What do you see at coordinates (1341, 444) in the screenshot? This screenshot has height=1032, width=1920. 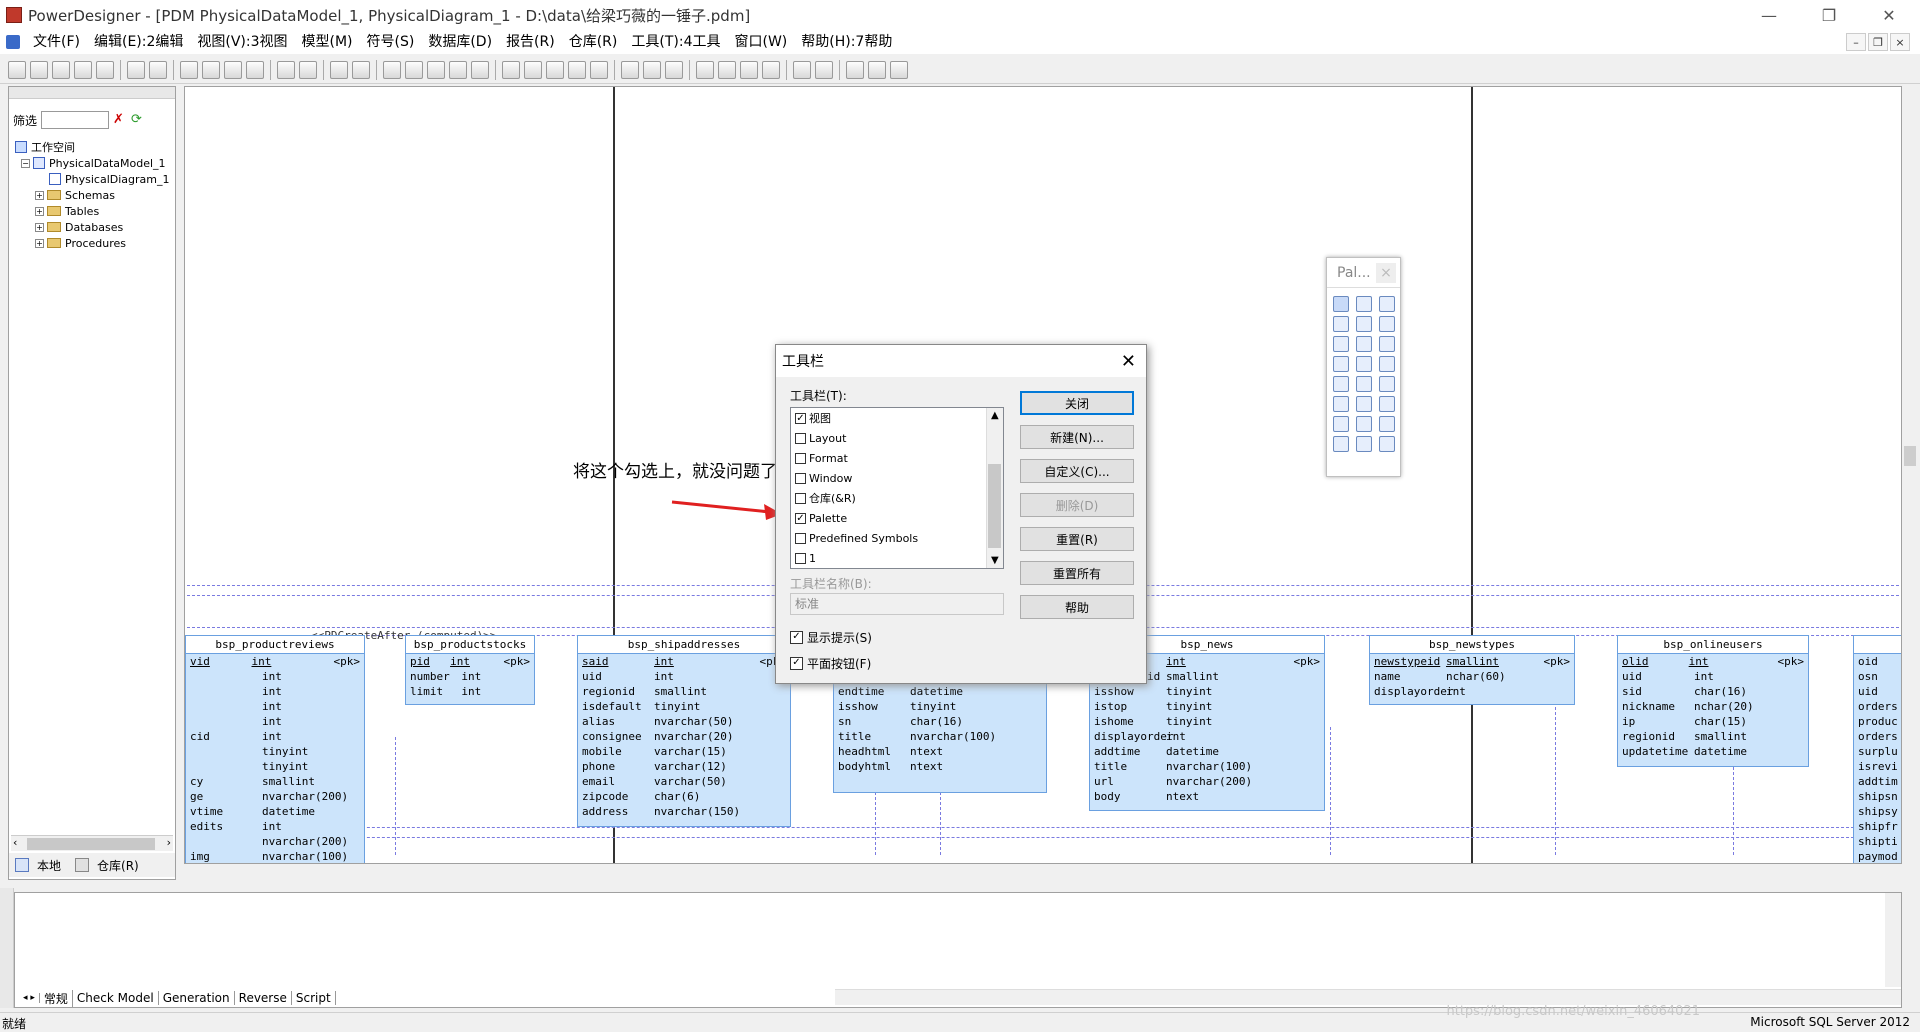 I see `rounded-rect-tool-icon` at bounding box center [1341, 444].